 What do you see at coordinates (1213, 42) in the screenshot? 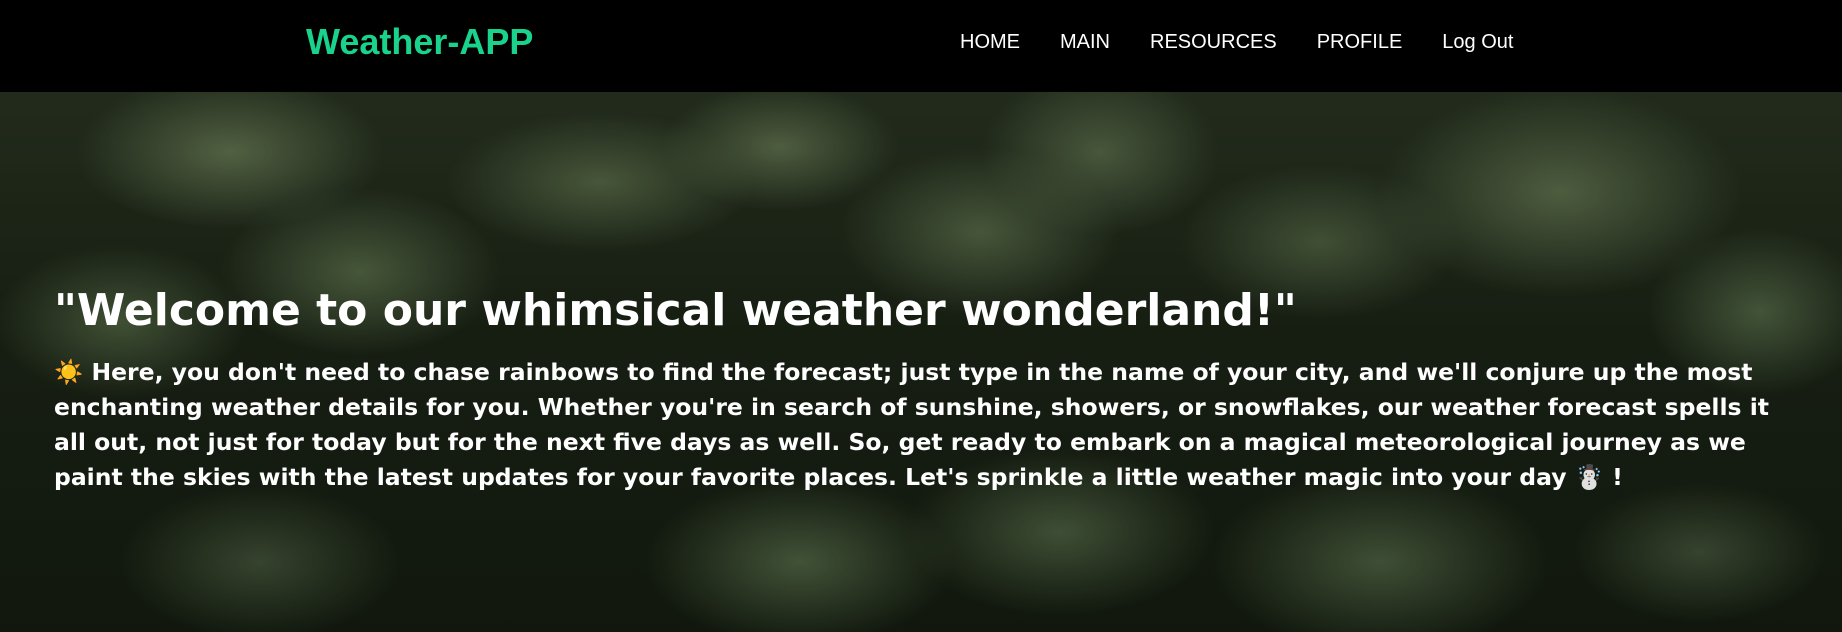
I see `nav-link-resources: RESOURCES` at bounding box center [1213, 42].